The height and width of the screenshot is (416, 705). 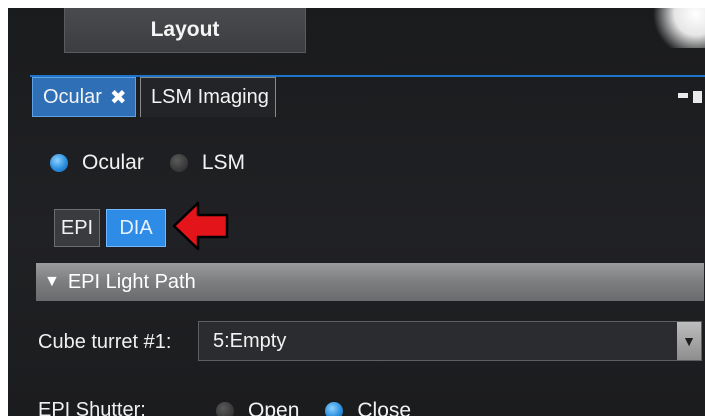 What do you see at coordinates (118, 97) in the screenshot?
I see `close-icon: ✖` at bounding box center [118, 97].